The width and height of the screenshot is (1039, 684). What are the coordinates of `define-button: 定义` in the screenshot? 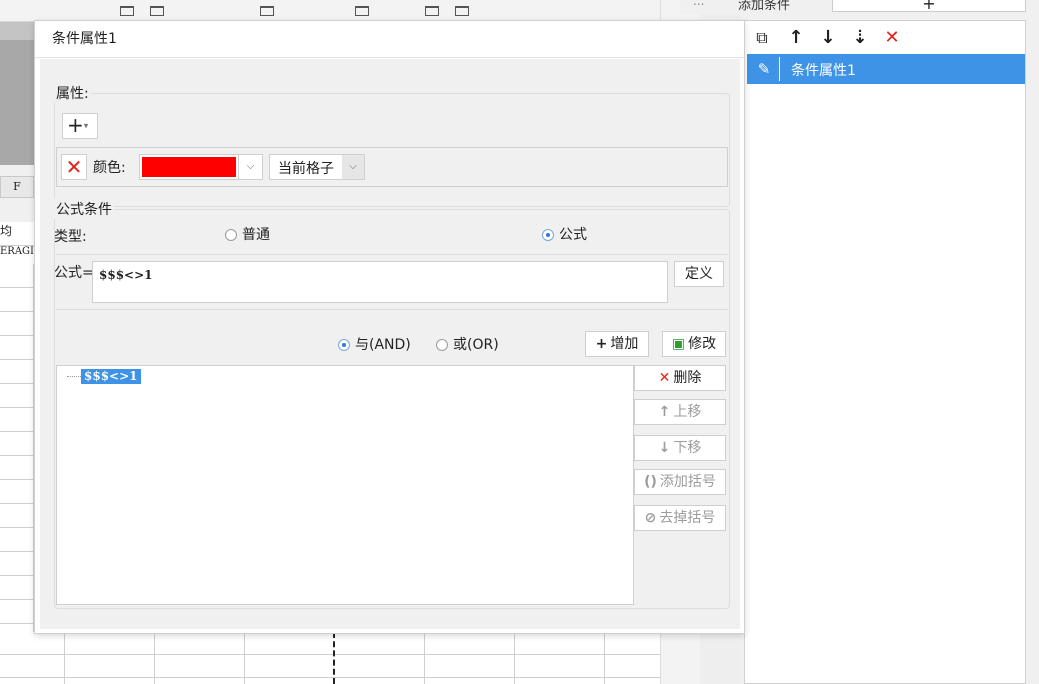 It's located at (699, 274).